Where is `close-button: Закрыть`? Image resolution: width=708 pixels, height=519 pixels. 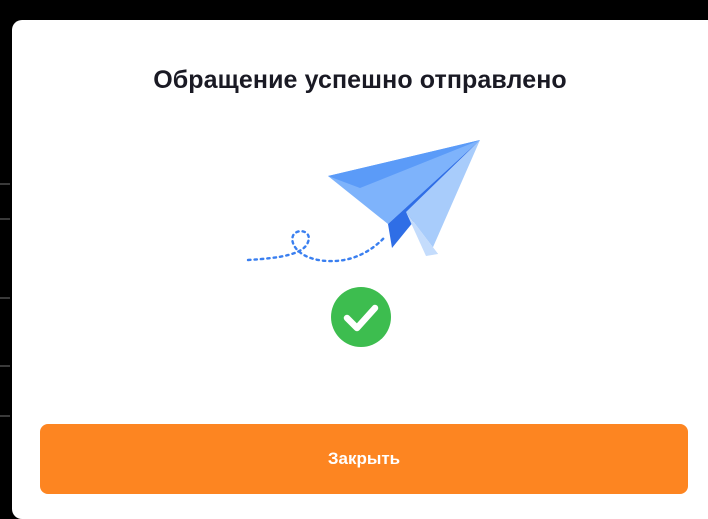 close-button: Закрыть is located at coordinates (364, 459).